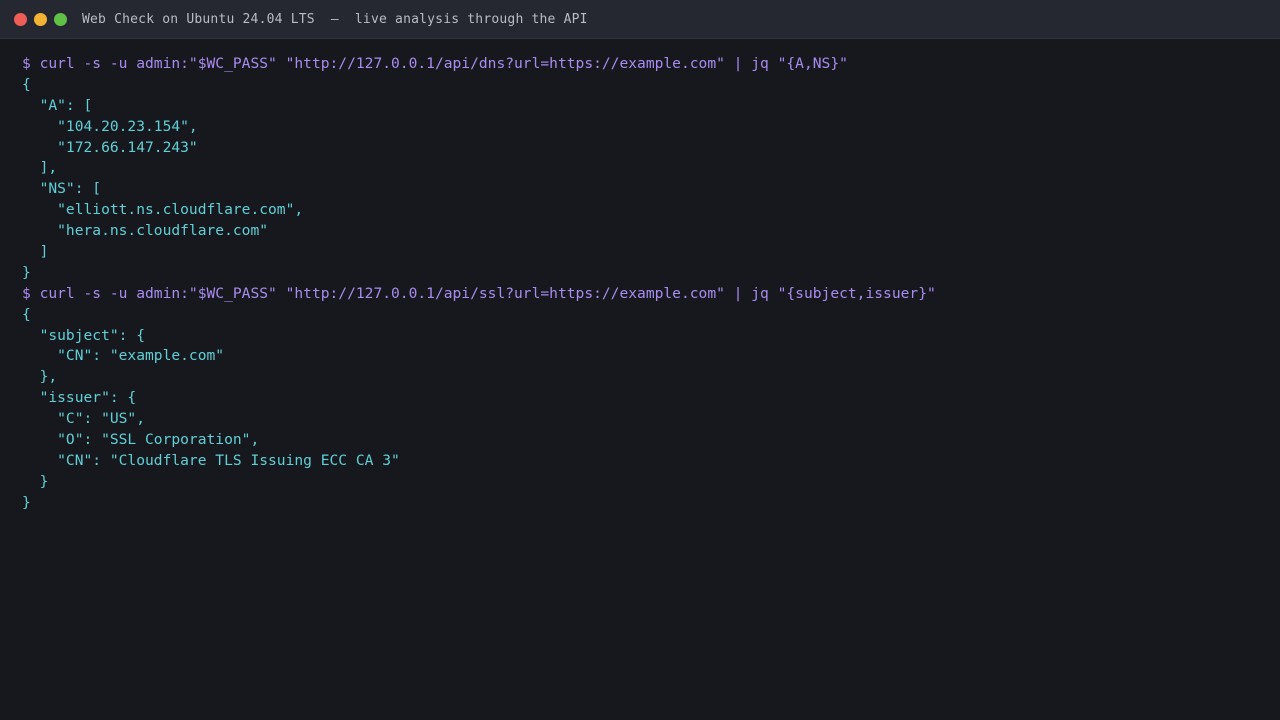 Image resolution: width=1280 pixels, height=720 pixels. What do you see at coordinates (79, 398) in the screenshot?
I see `output-line: "issuer": {` at bounding box center [79, 398].